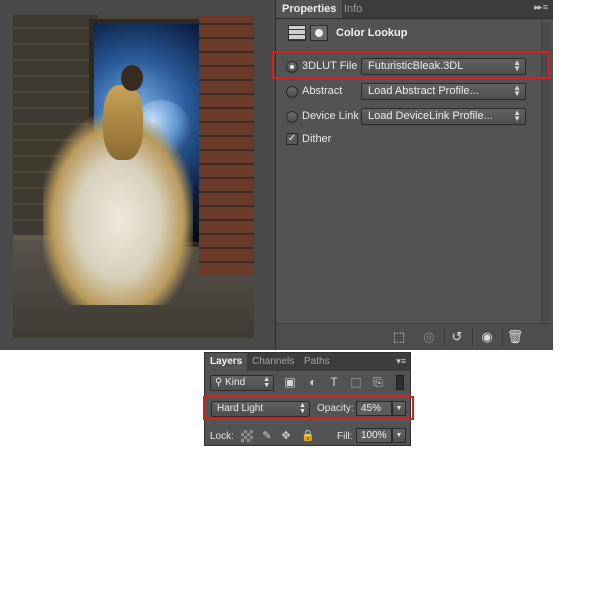 This screenshot has height=600, width=600. Describe the element at coordinates (308, 436) in the screenshot. I see `lock-all-icon: 🔒` at that location.